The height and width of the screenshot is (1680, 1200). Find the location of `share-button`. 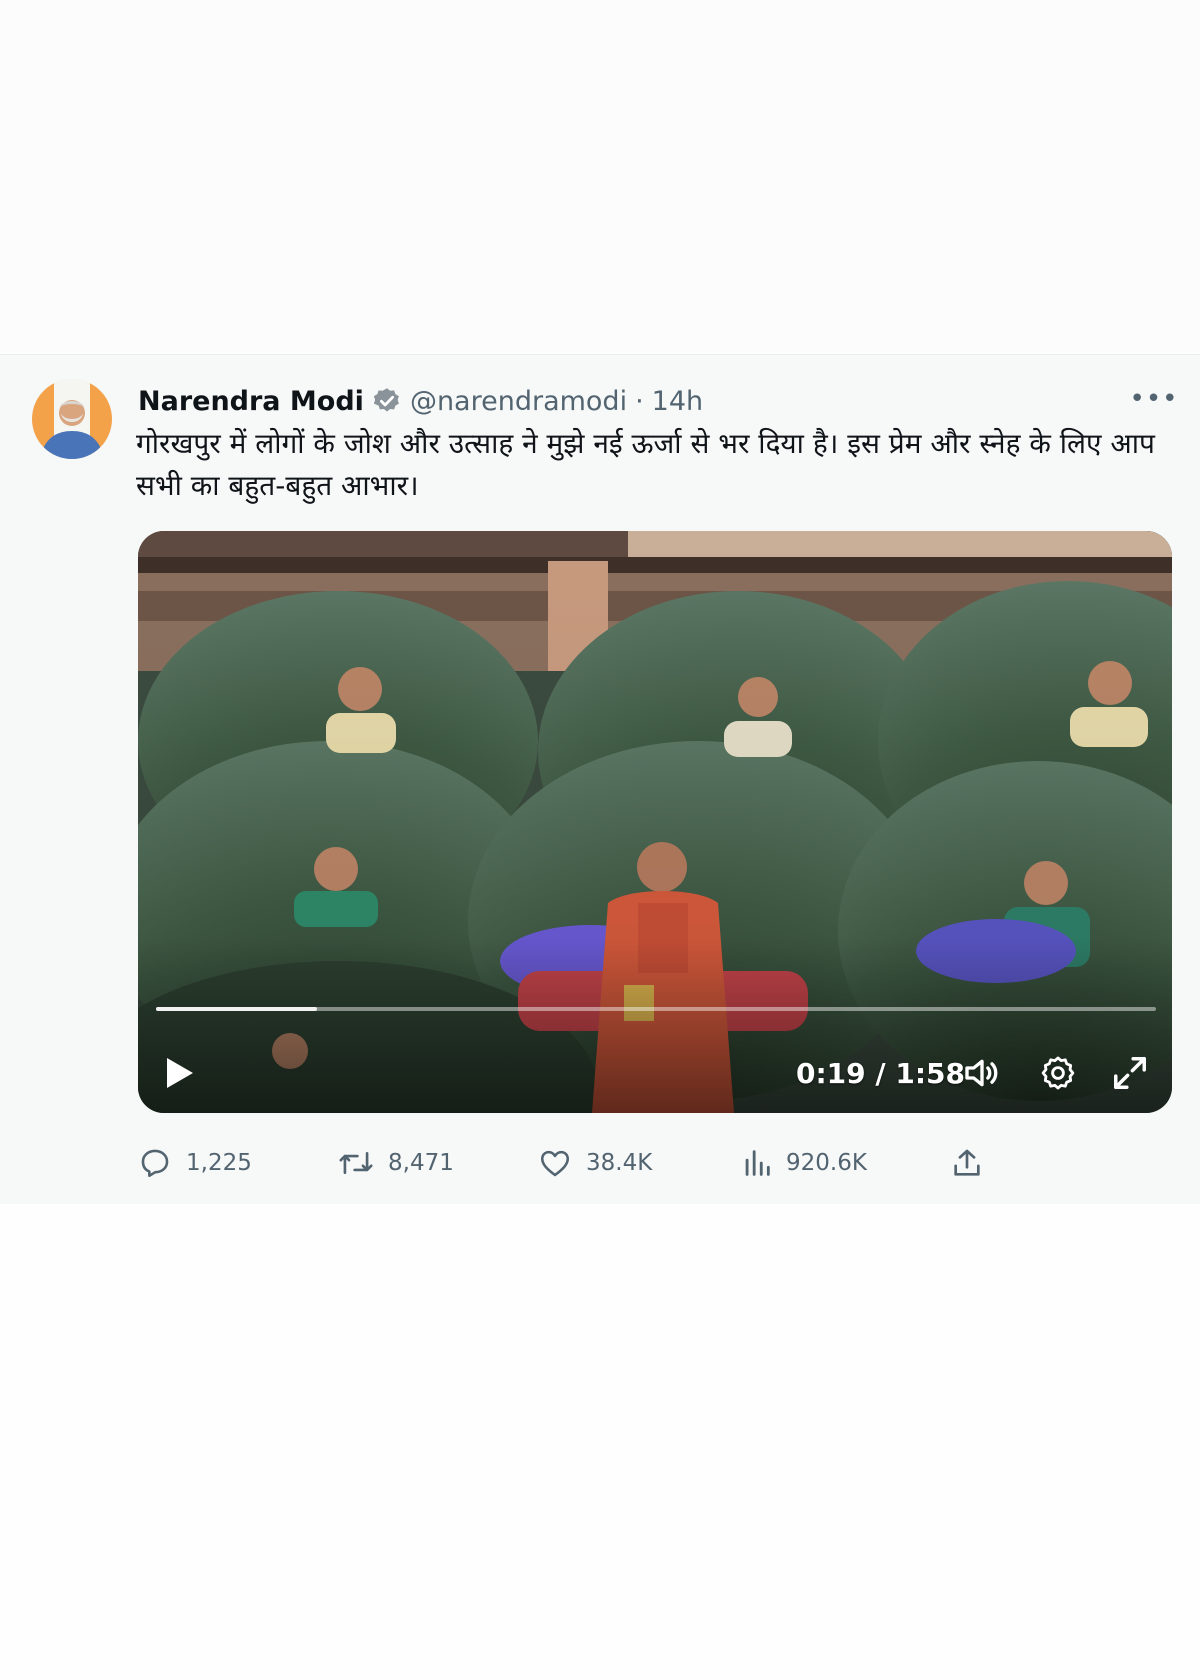

share-button is located at coordinates (967, 1163).